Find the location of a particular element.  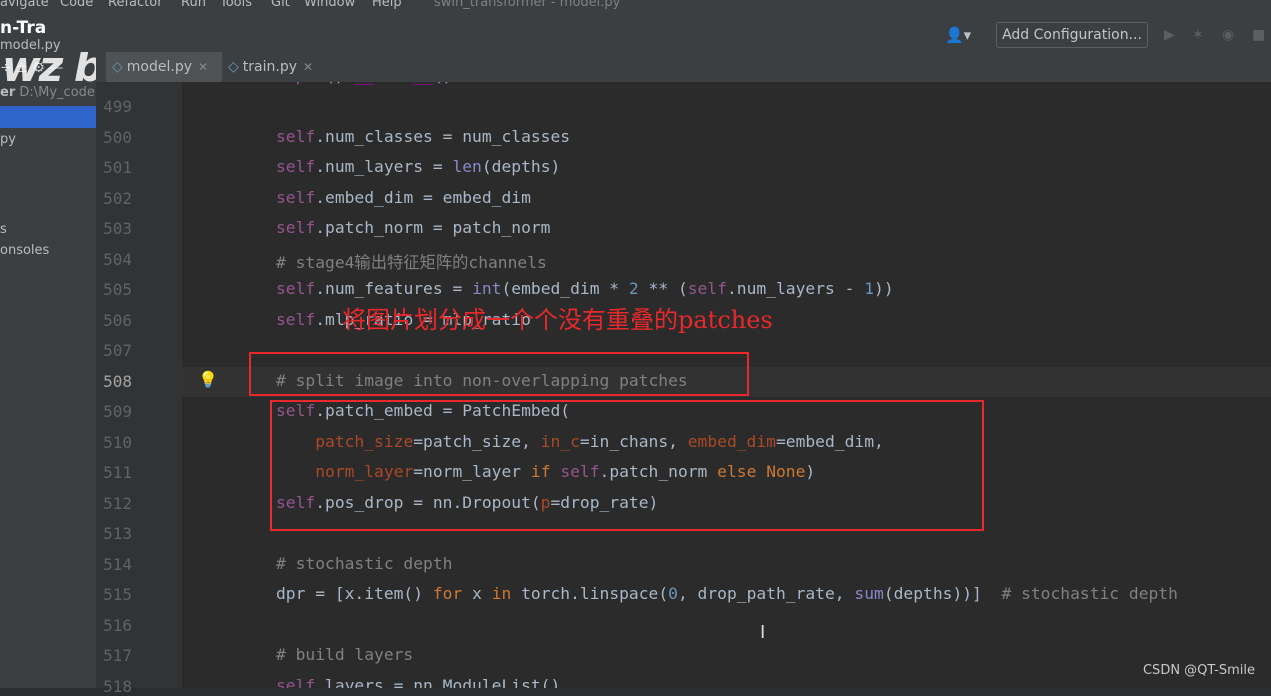

line-number: 509 is located at coordinates (117, 411).